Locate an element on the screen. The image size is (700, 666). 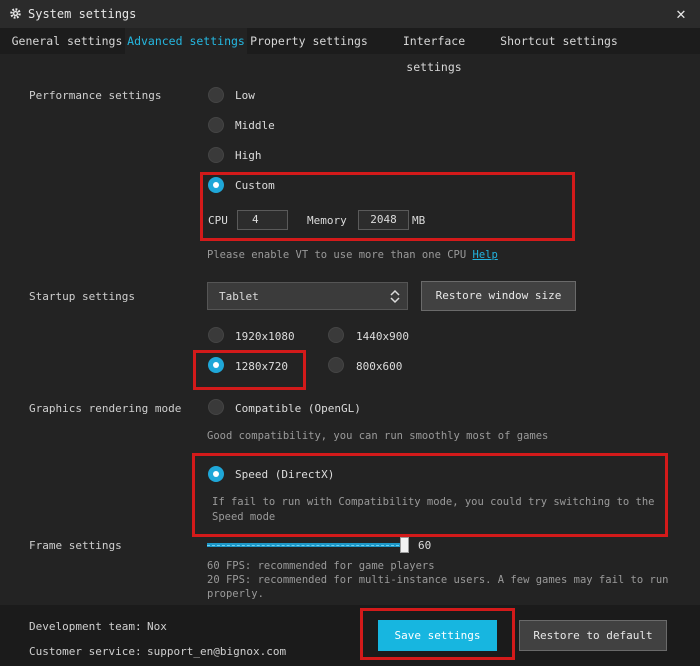
tab-interface-settings: Interface settings is located at coordinates (434, 51).